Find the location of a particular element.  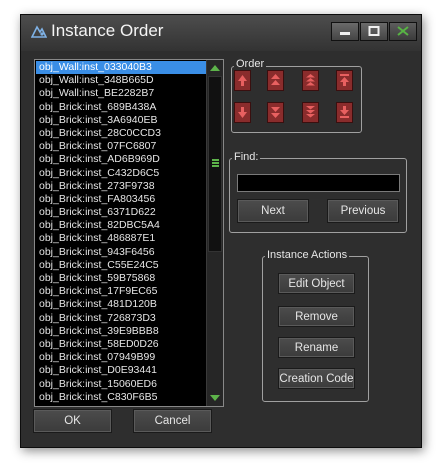

cancel-button: Cancel is located at coordinates (172, 421).